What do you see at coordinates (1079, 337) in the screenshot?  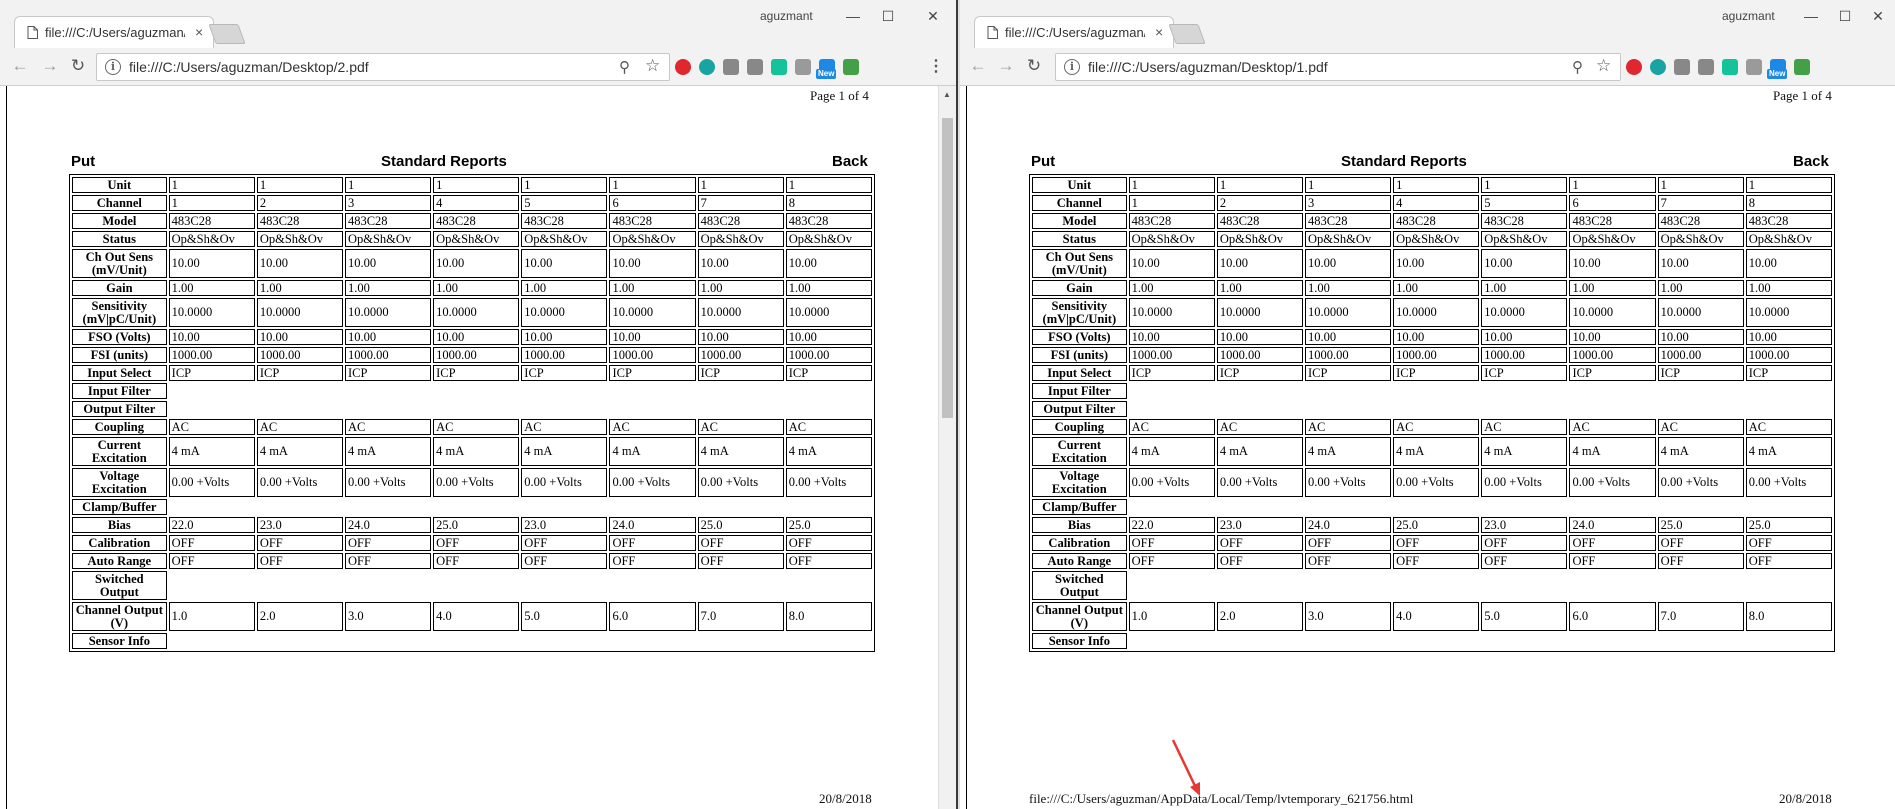 I see `row-label: FSO (Volts)` at bounding box center [1079, 337].